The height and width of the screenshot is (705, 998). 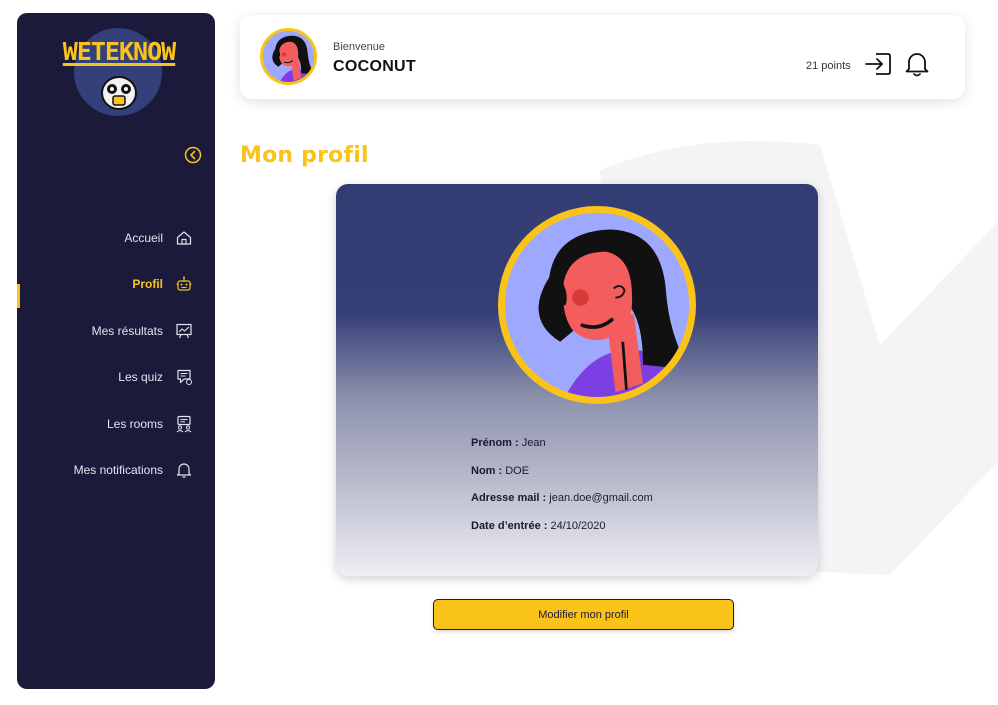 I want to click on user-avatar-illustration, so click(x=288, y=56).